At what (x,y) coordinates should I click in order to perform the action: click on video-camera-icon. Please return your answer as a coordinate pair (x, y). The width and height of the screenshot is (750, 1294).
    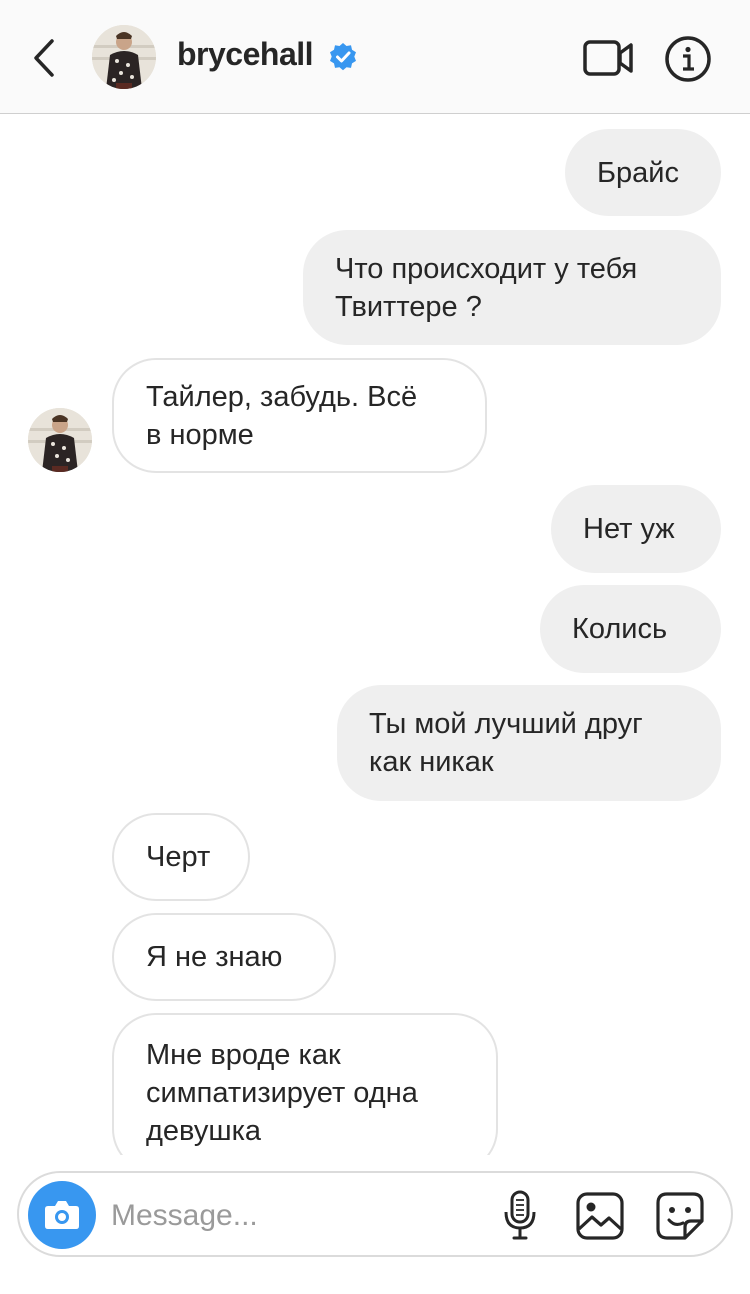
    Looking at the image, I should click on (608, 58).